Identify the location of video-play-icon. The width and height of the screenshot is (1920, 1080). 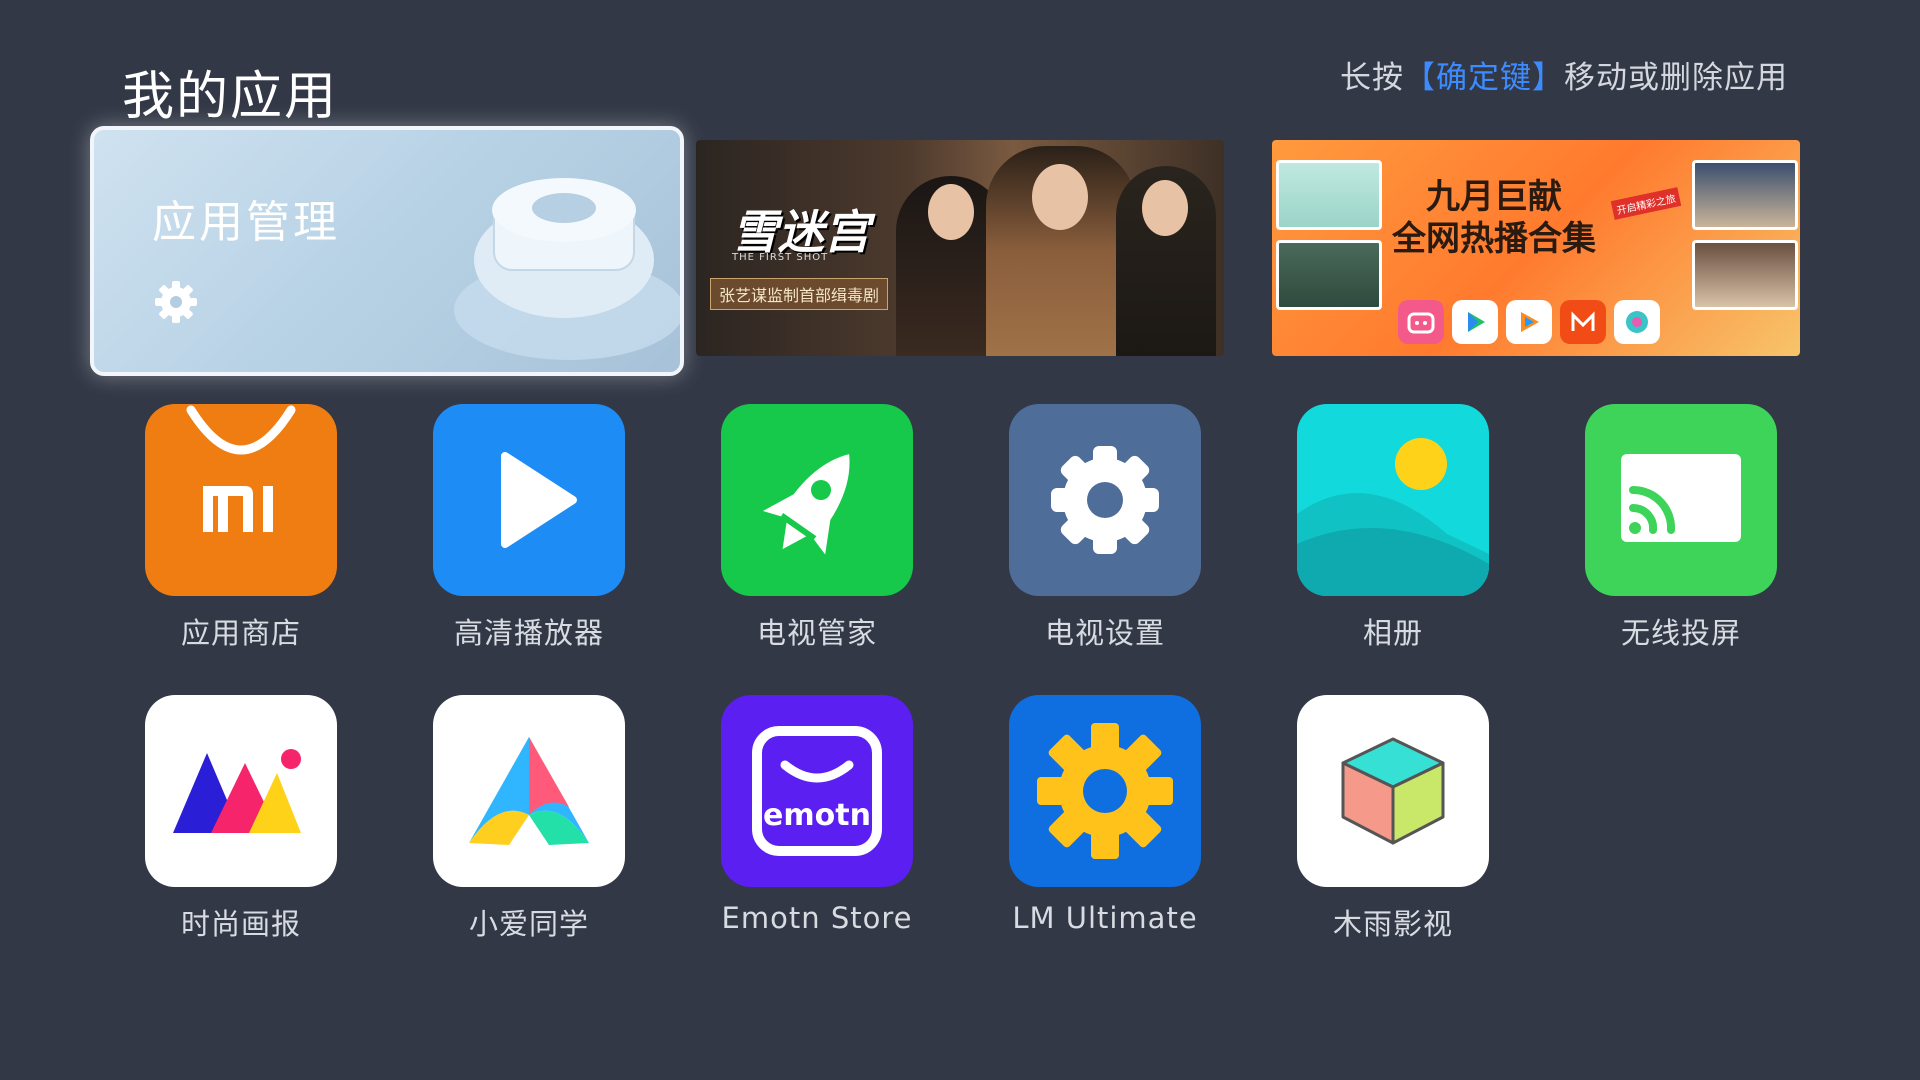
(1475, 322).